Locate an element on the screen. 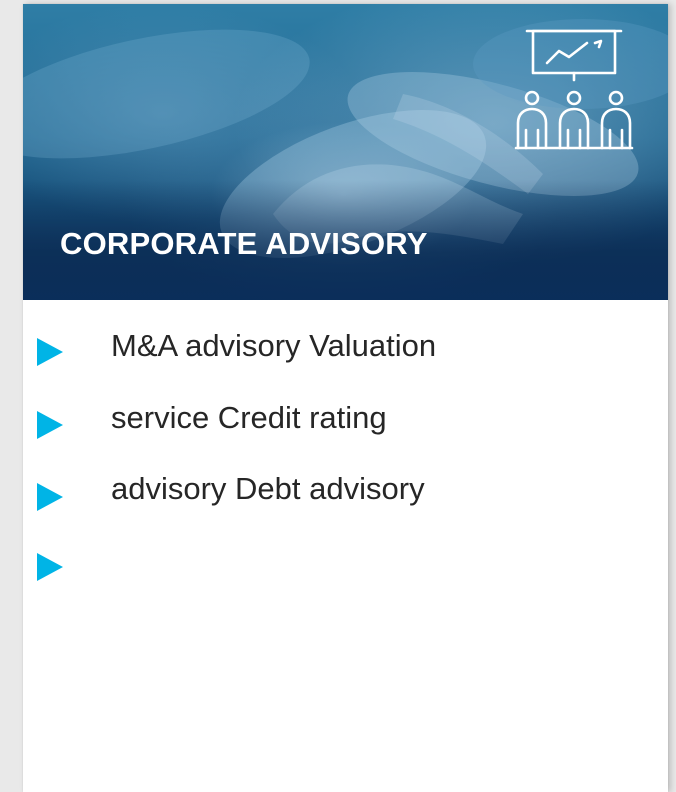  list-item-text: service Credit rating is located at coordinates (249, 417).